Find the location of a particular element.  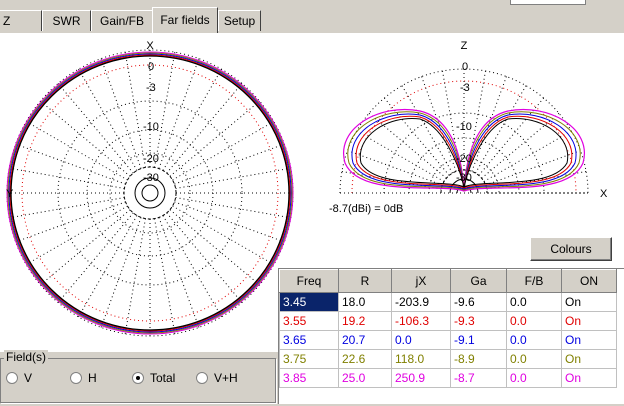

table-row: 3.85 25.0 250.9 -8.7 0.0 On is located at coordinates (448, 378).